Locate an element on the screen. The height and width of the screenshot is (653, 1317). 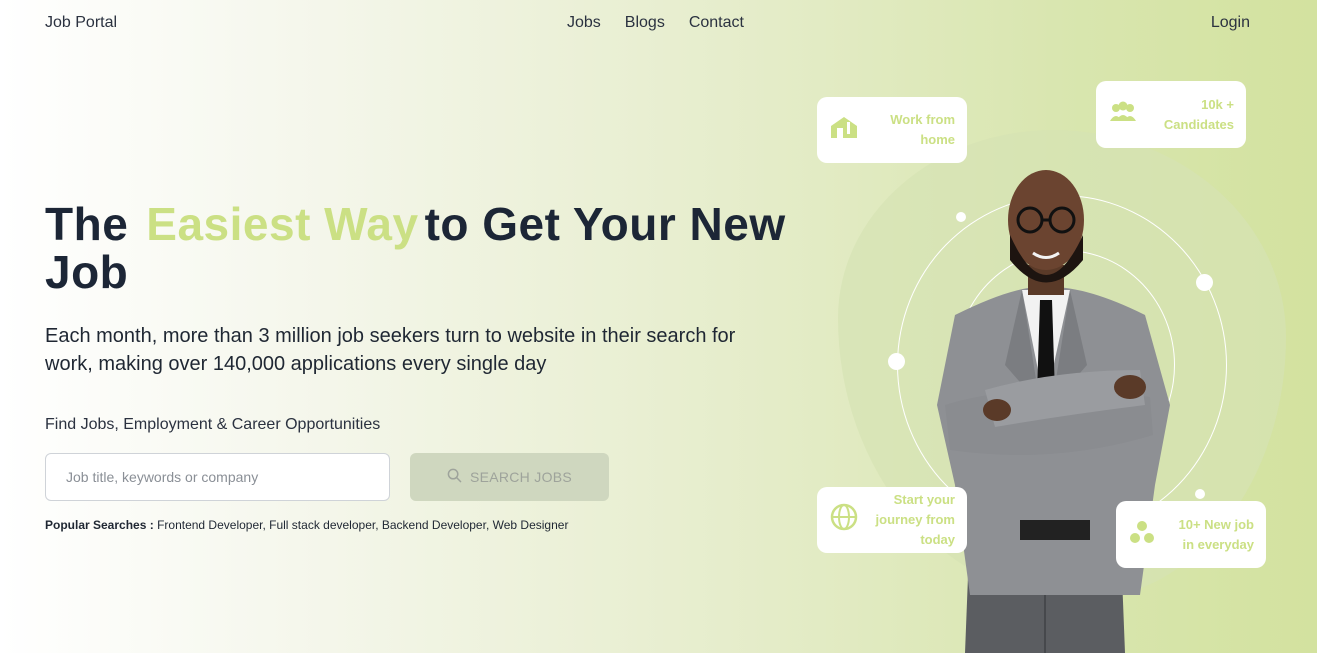
nav-link-jobs: Jobs is located at coordinates (584, 23).